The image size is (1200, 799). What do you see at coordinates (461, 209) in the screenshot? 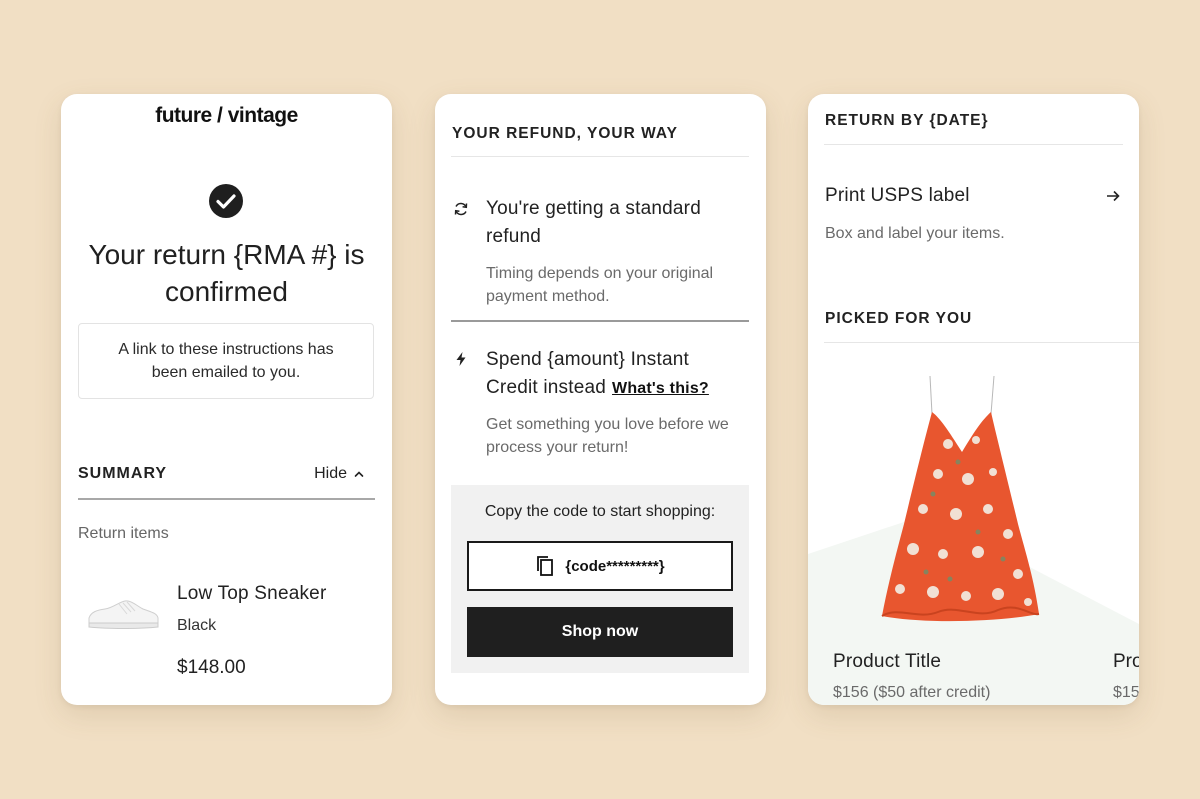
I see `refresh-icon` at bounding box center [461, 209].